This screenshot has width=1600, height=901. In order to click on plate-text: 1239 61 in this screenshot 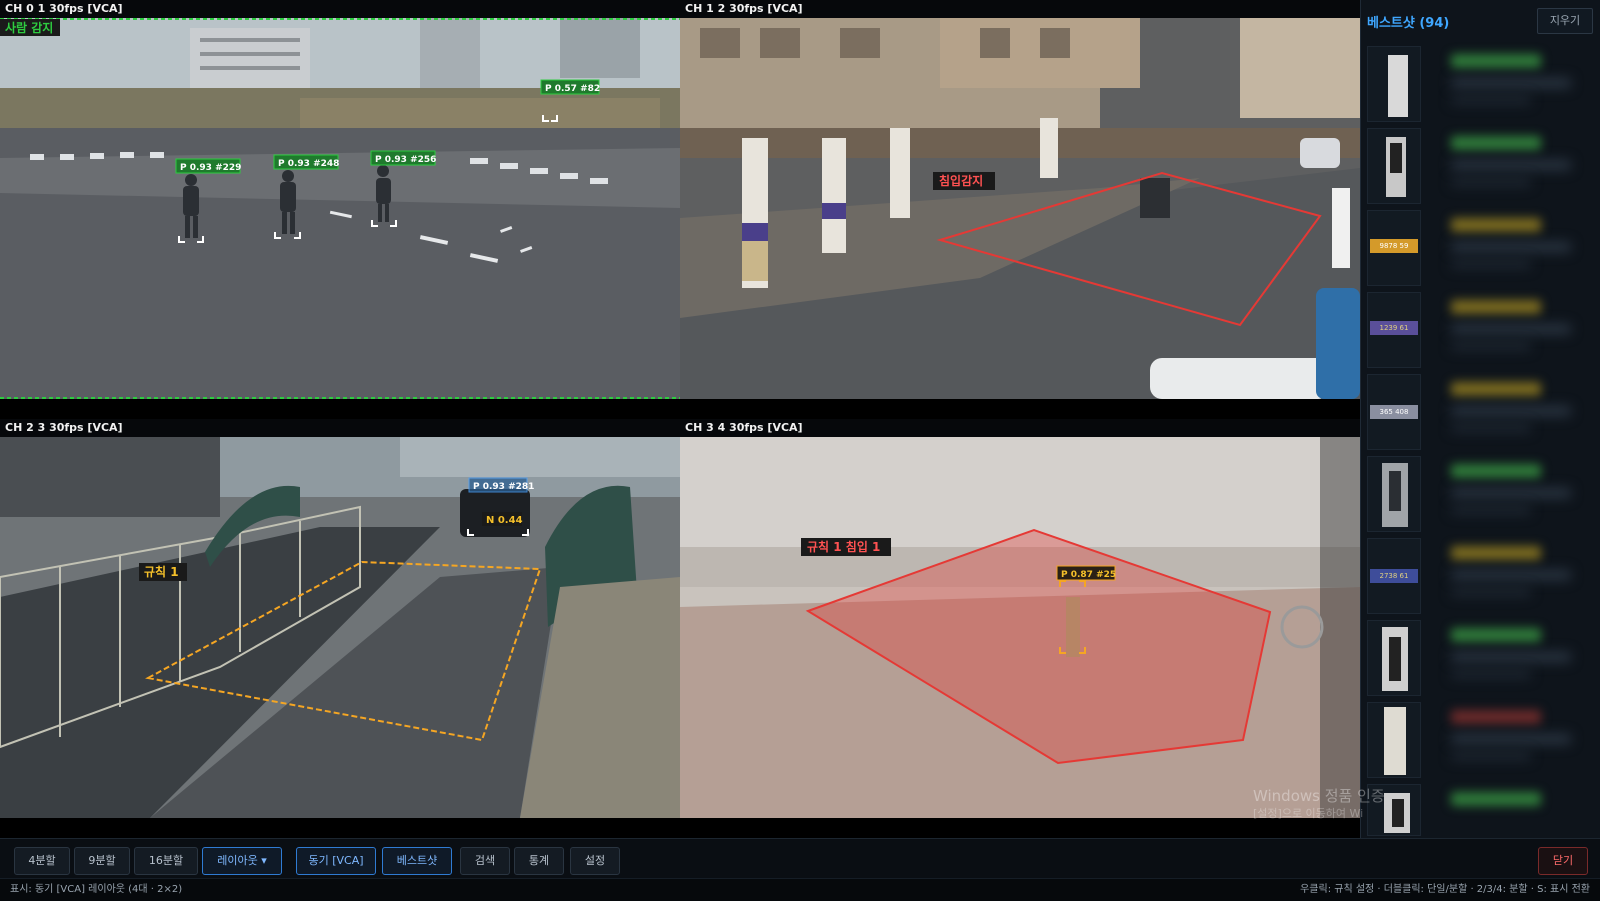, I will do `click(1394, 328)`.